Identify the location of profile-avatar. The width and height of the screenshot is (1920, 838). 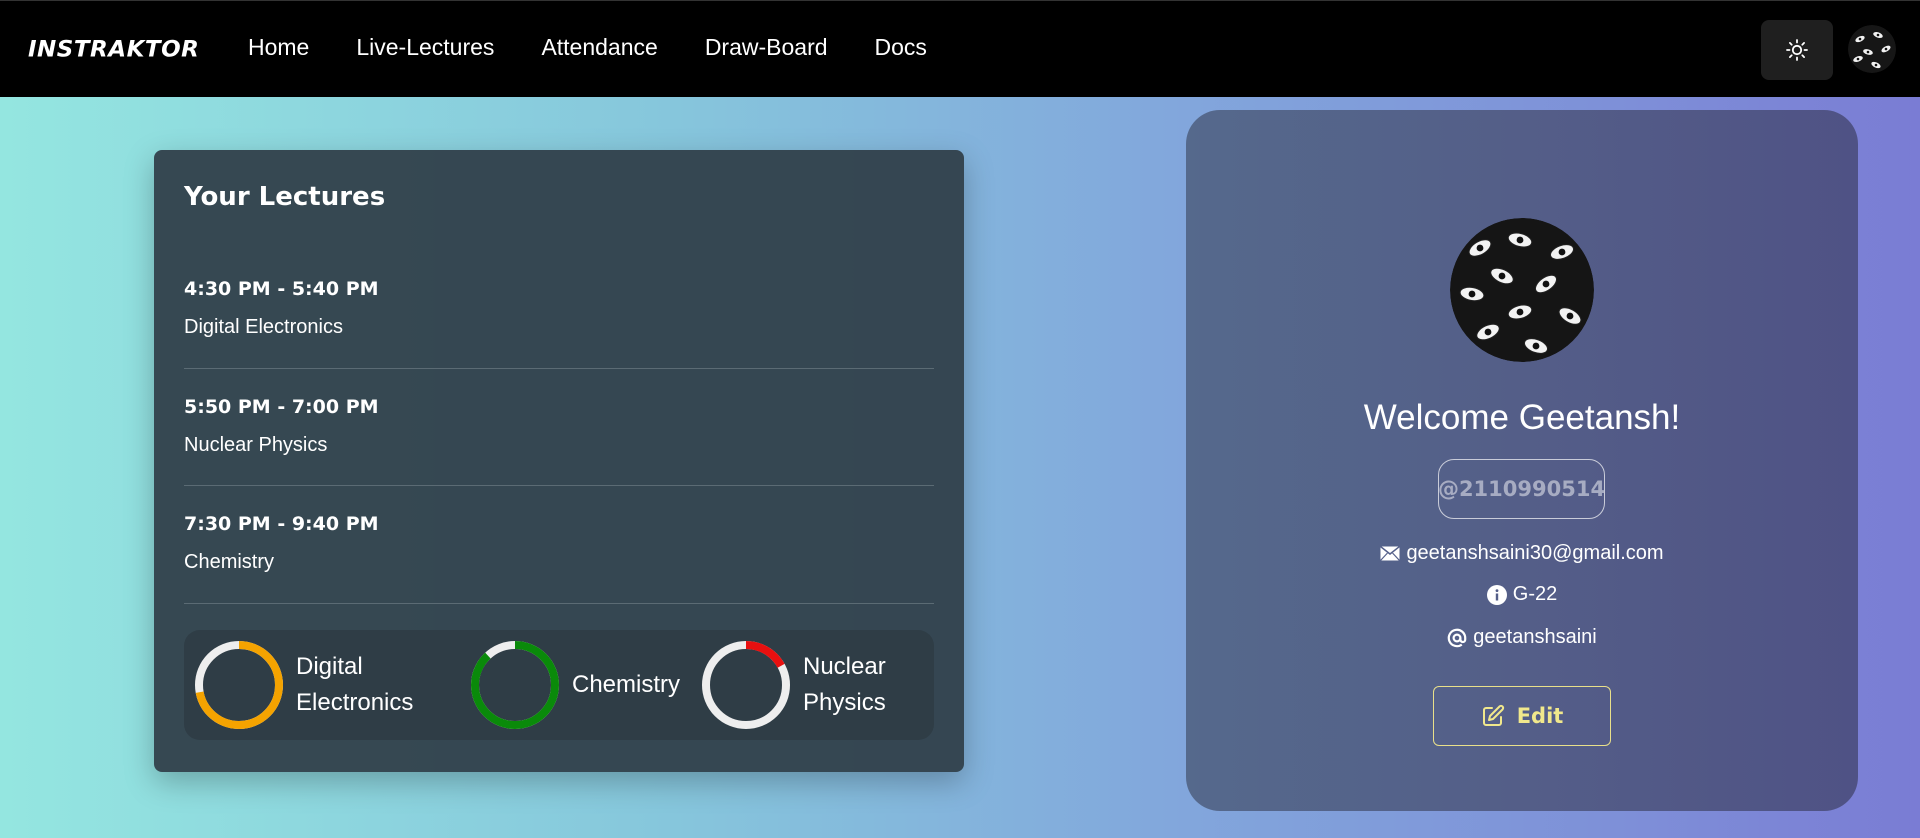
(1522, 290).